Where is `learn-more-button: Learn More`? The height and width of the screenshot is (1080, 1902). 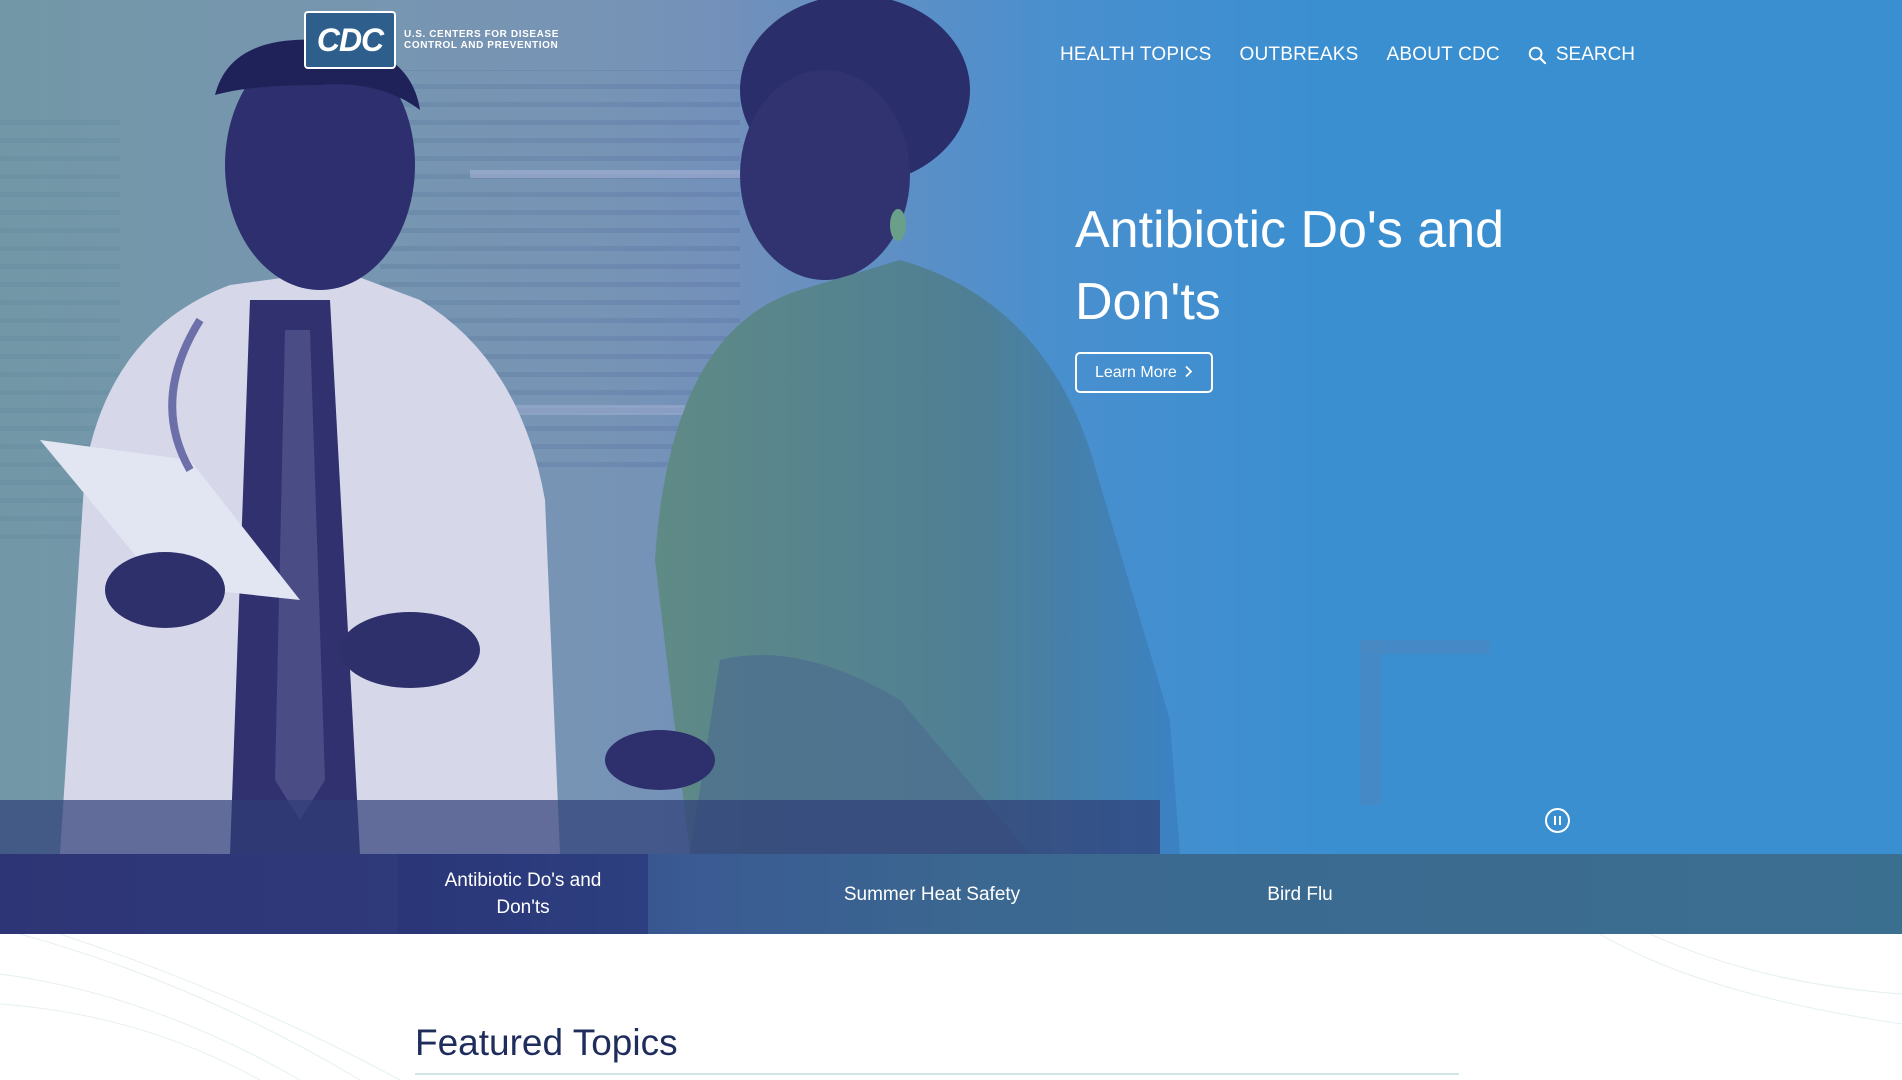 learn-more-button: Learn More is located at coordinates (1144, 372).